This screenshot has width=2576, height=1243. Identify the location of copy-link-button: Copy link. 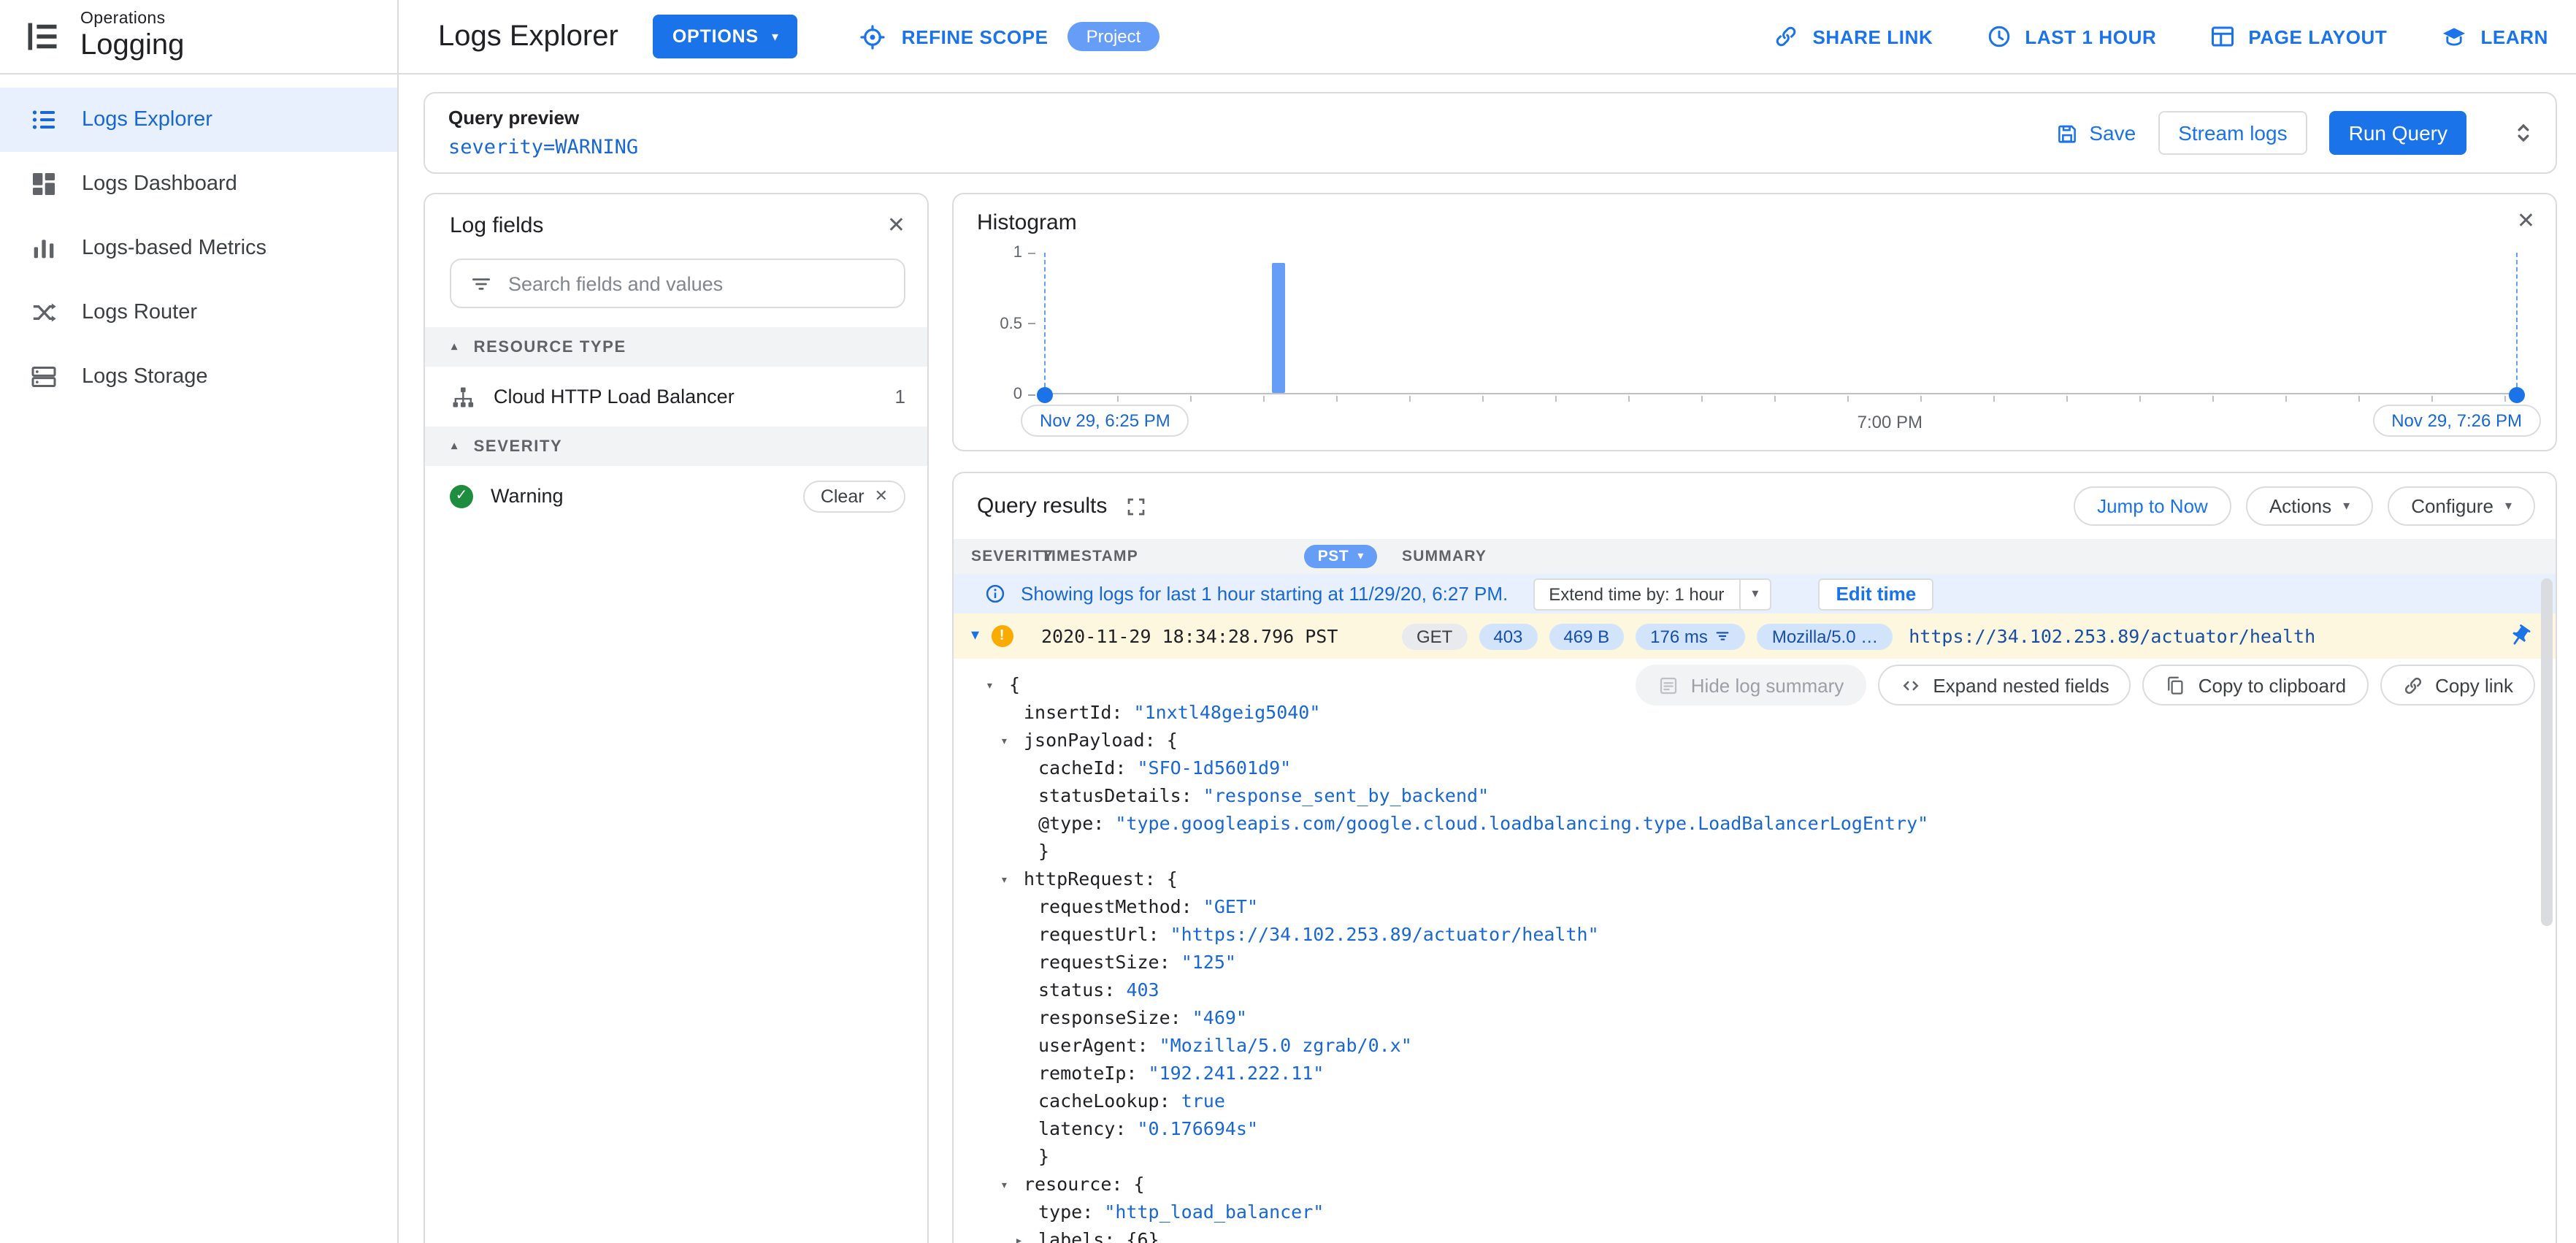
(2457, 685).